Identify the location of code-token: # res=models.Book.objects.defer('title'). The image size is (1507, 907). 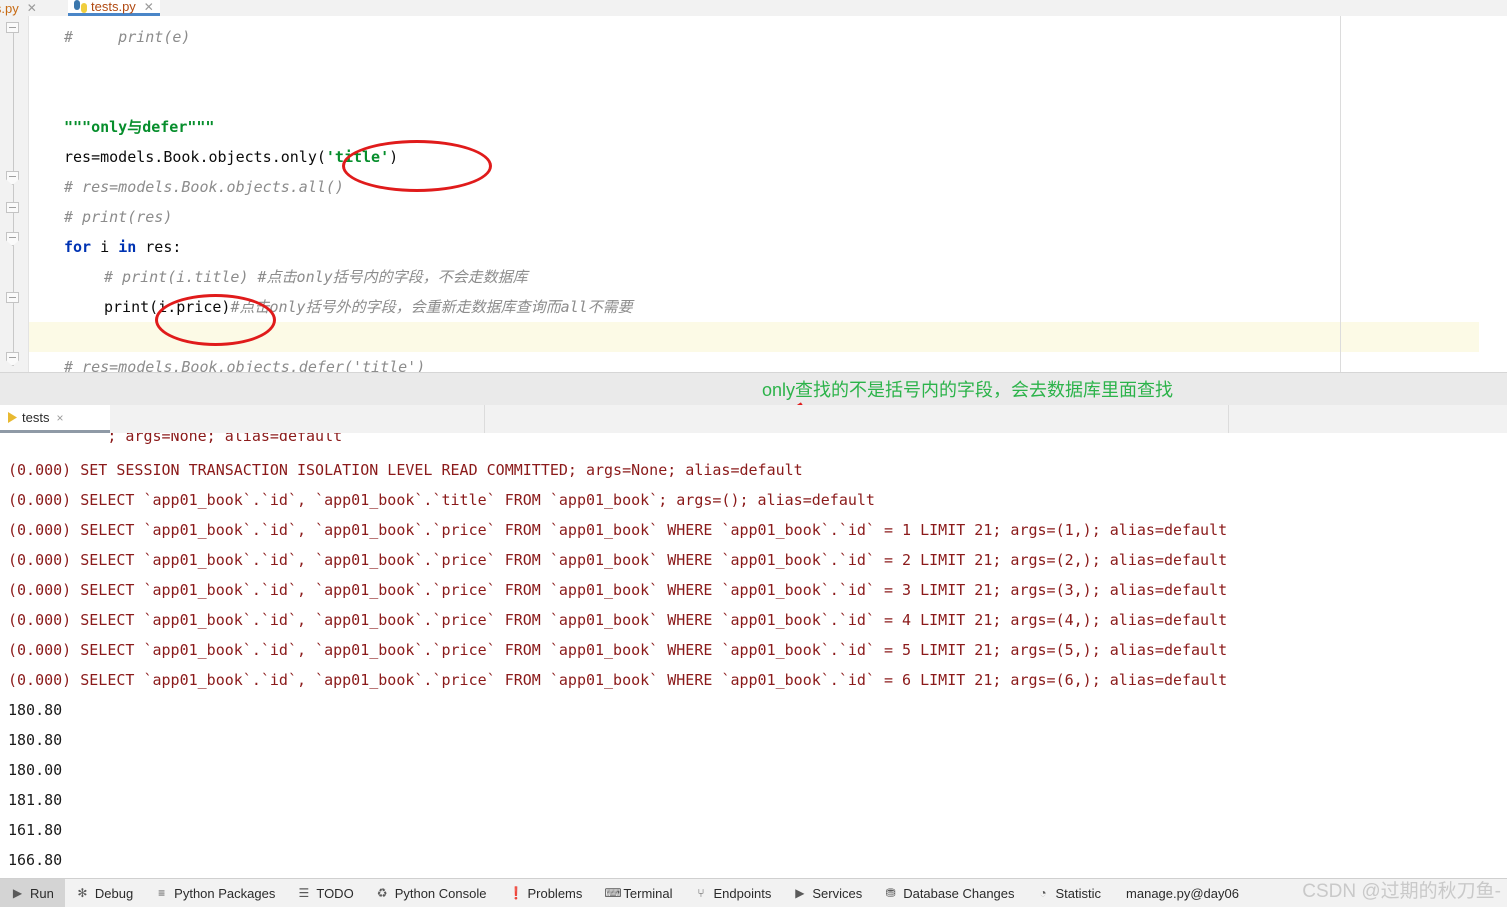
(245, 365).